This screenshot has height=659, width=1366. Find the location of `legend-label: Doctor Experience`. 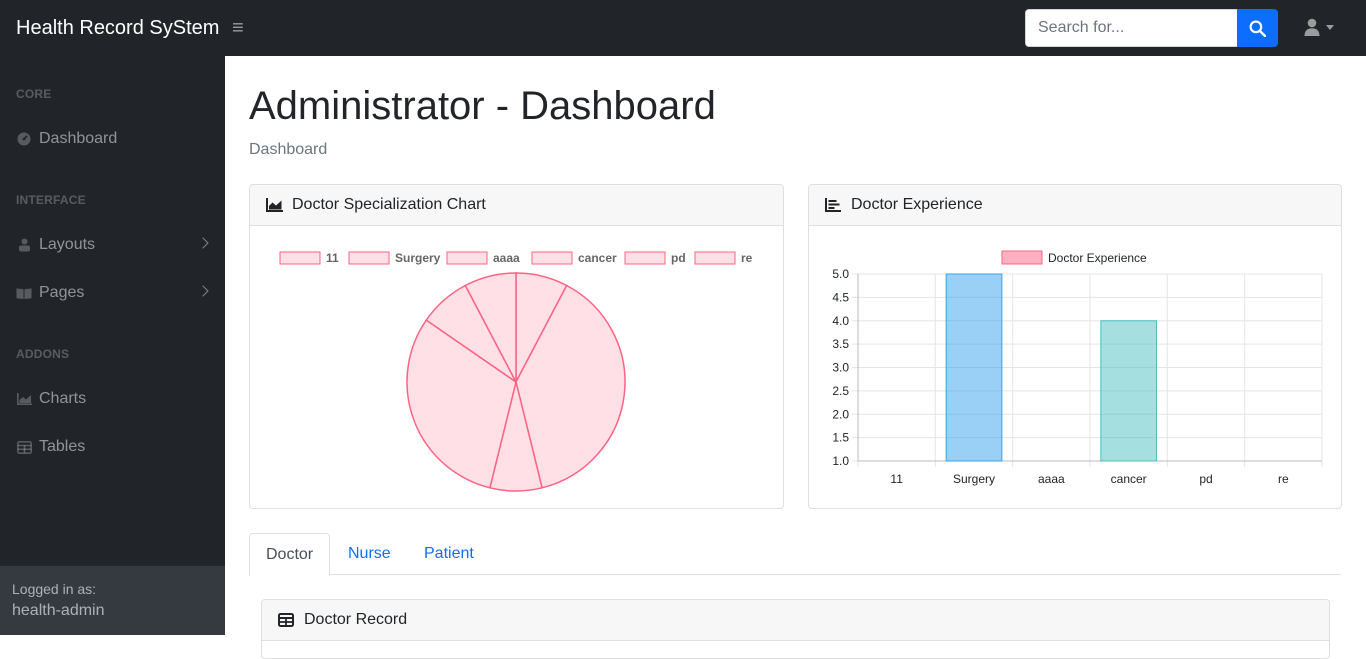

legend-label: Doctor Experience is located at coordinates (1097, 258).